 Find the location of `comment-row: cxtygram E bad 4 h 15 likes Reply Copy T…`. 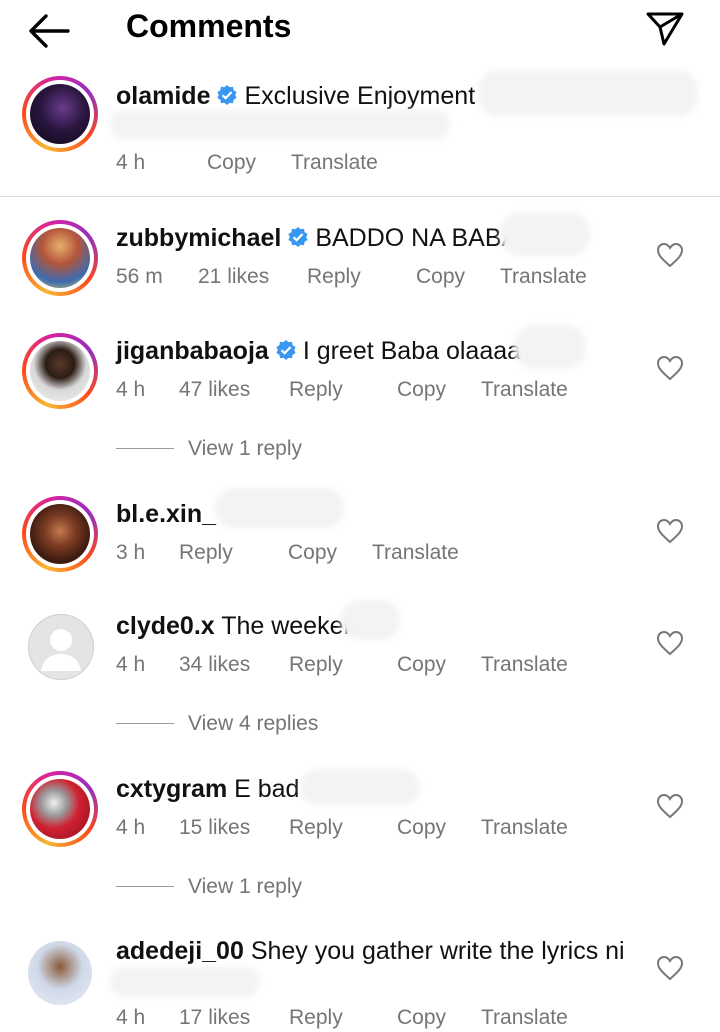

comment-row: cxtygram E bad 4 h 15 likes Reply Copy T… is located at coordinates (360, 808).